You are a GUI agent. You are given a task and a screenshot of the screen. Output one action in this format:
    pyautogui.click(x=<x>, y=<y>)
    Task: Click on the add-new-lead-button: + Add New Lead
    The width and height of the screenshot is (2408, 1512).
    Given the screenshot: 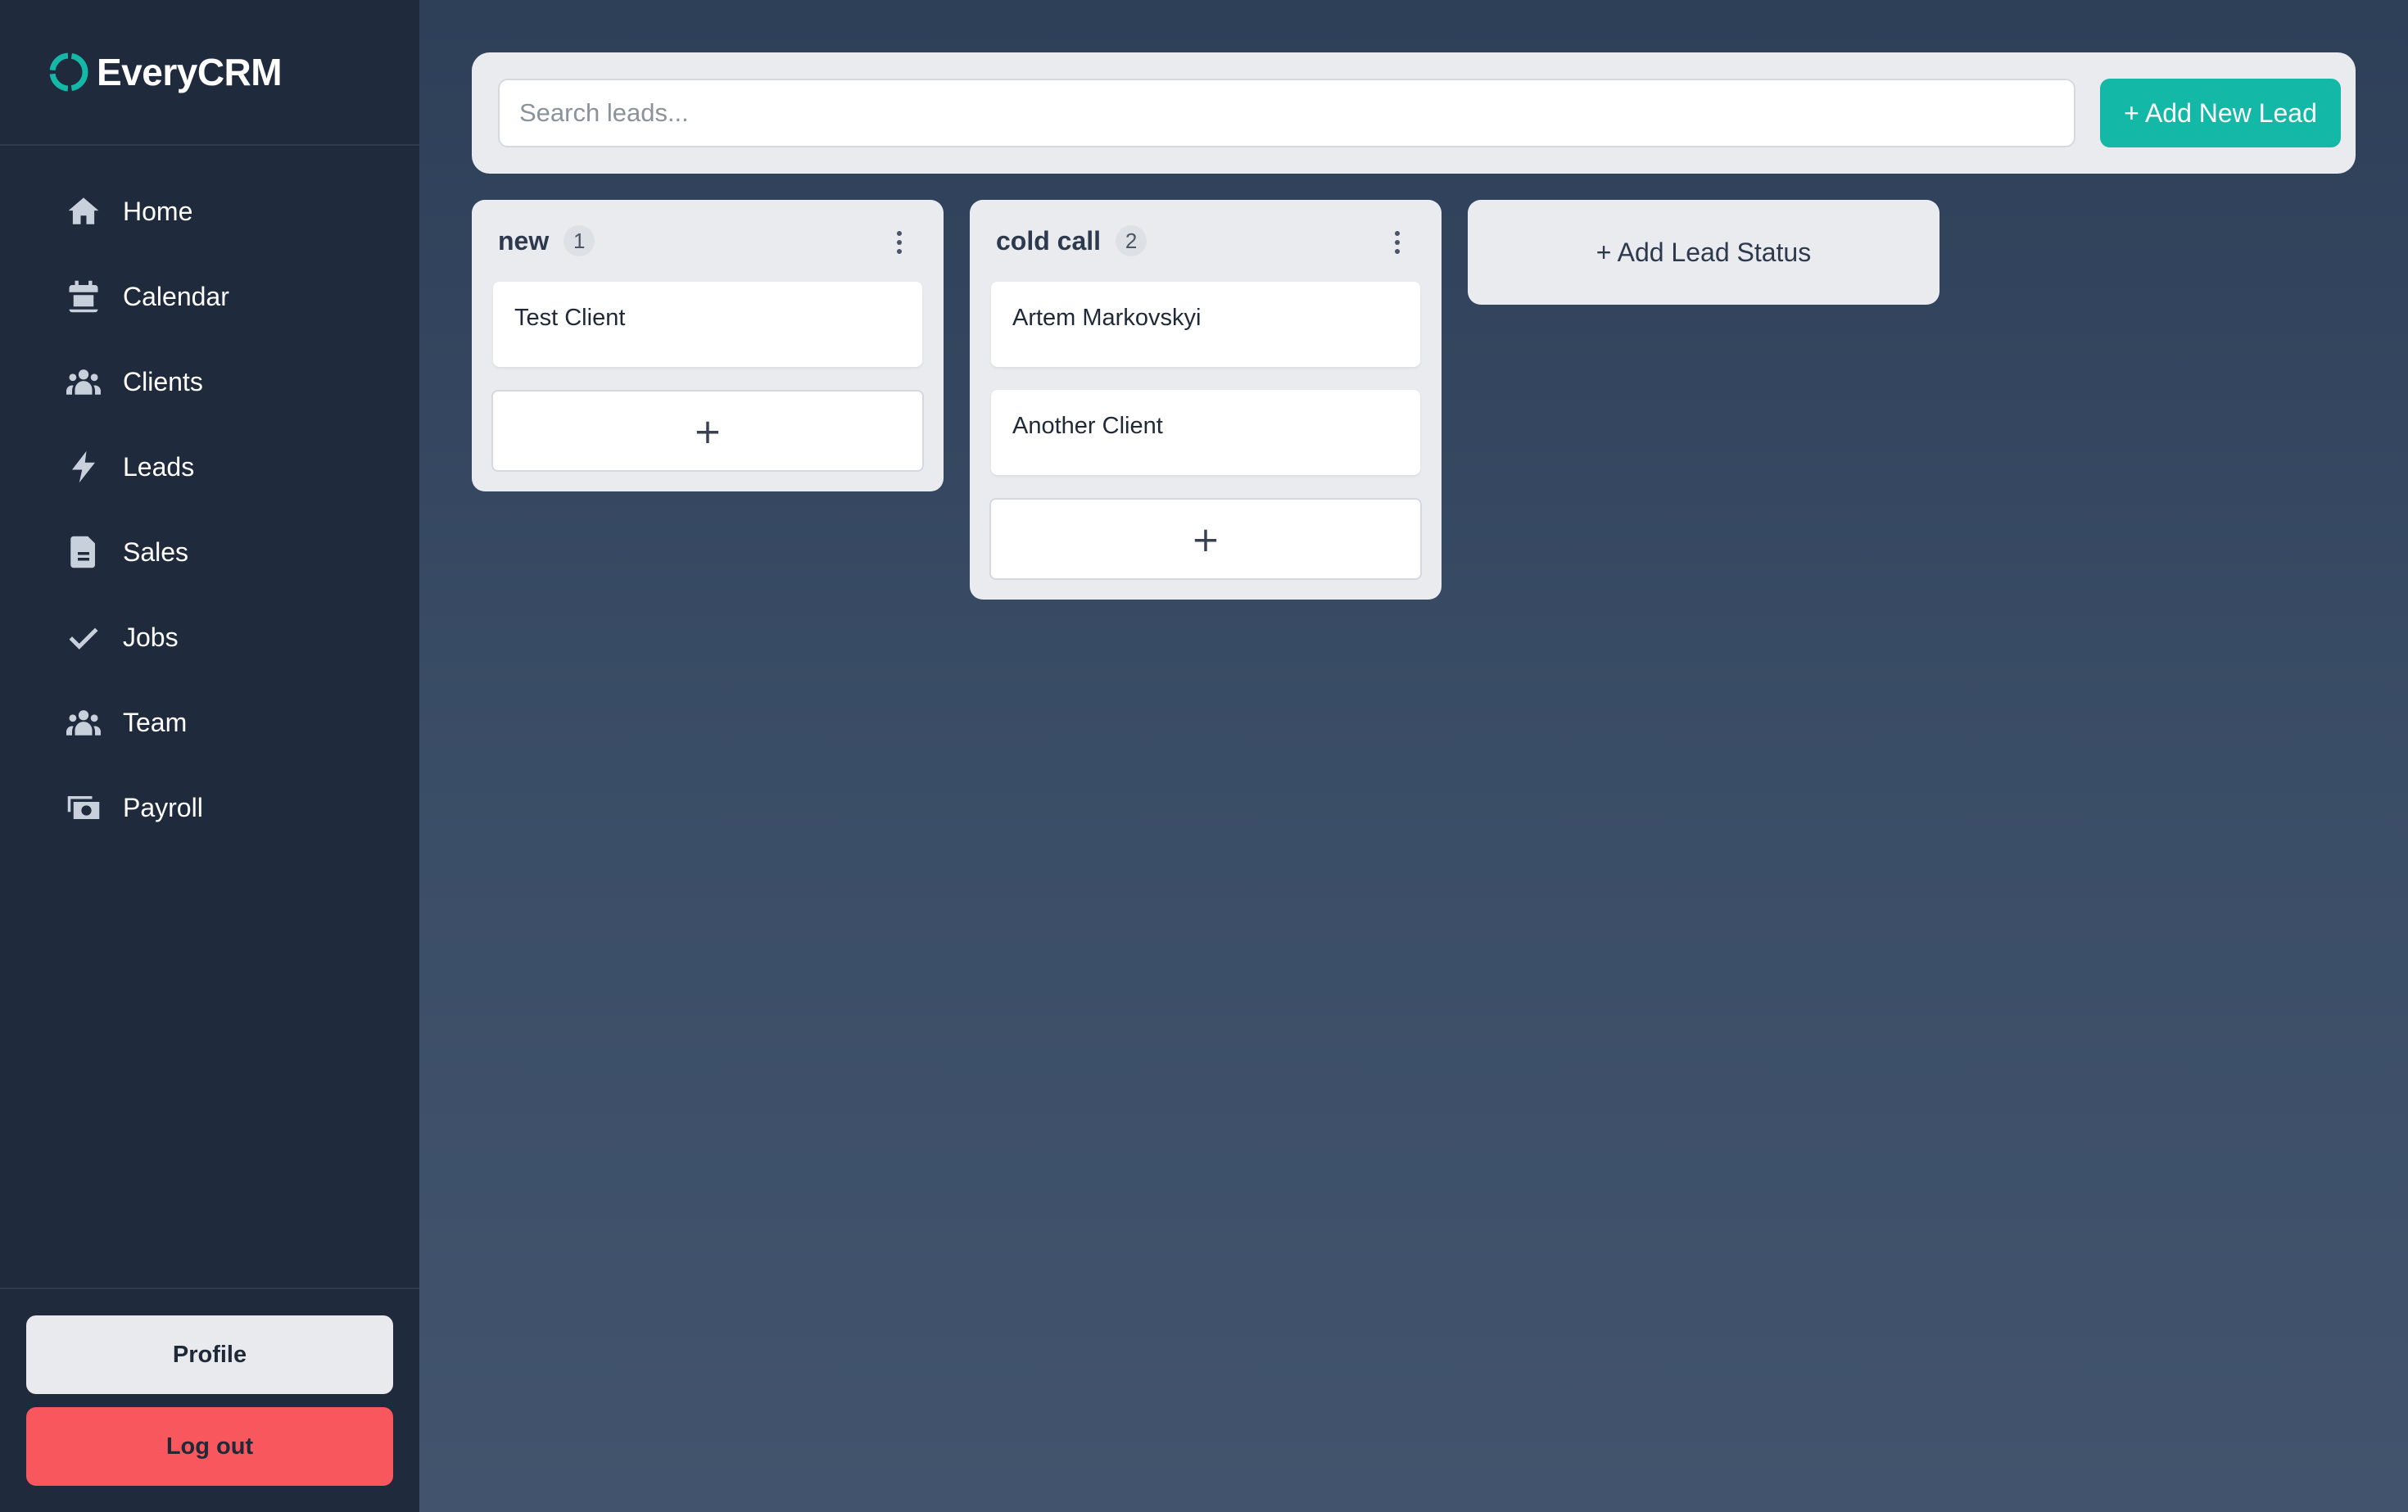 What is the action you would take?
    pyautogui.click(x=2220, y=113)
    